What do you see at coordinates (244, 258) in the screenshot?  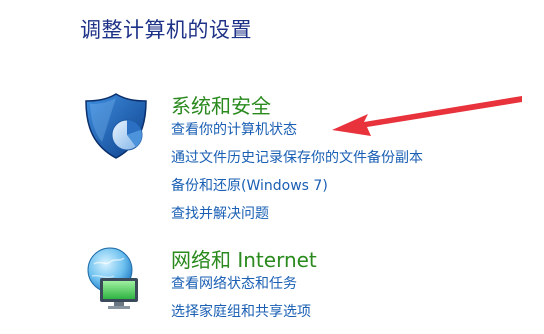 I see `category-title-network-internet: 网络和 Internet` at bounding box center [244, 258].